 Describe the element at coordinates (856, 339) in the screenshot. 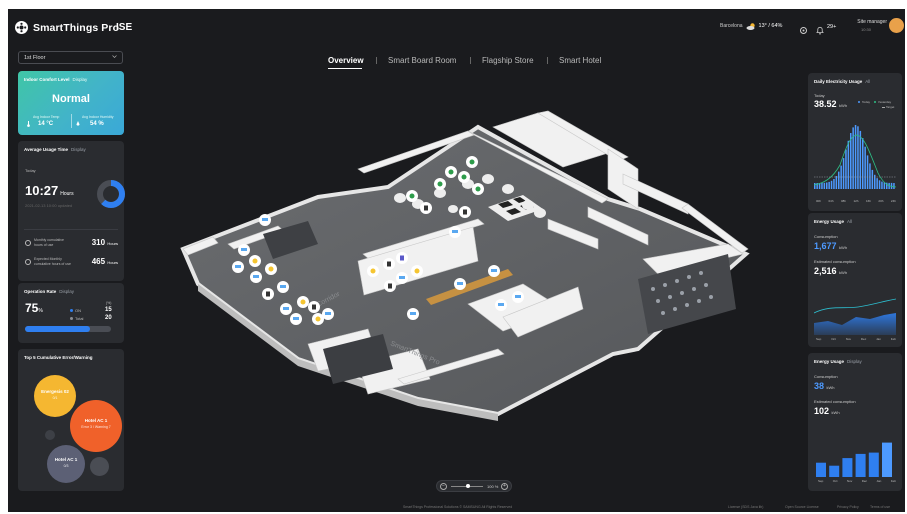

I see `energy-x-axis: Sep Oct Nov Dec Jan Feb` at that location.